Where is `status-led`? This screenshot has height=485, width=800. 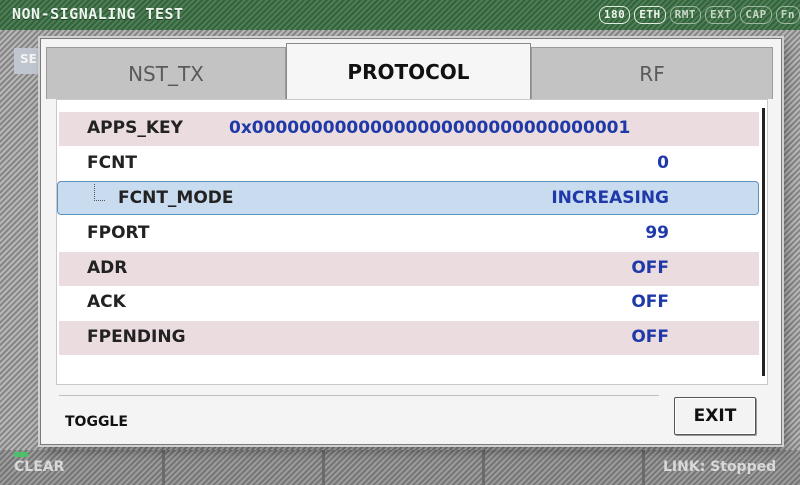
status-led is located at coordinates (21, 454).